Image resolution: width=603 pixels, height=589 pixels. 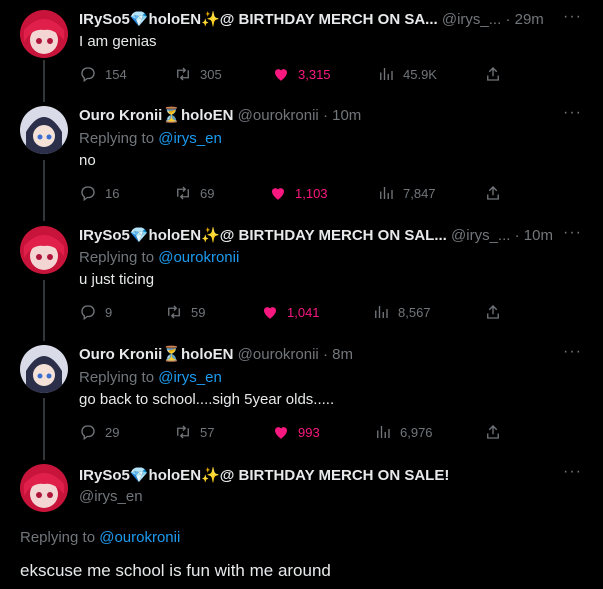 I want to click on timestamp: 8m, so click(x=342, y=354).